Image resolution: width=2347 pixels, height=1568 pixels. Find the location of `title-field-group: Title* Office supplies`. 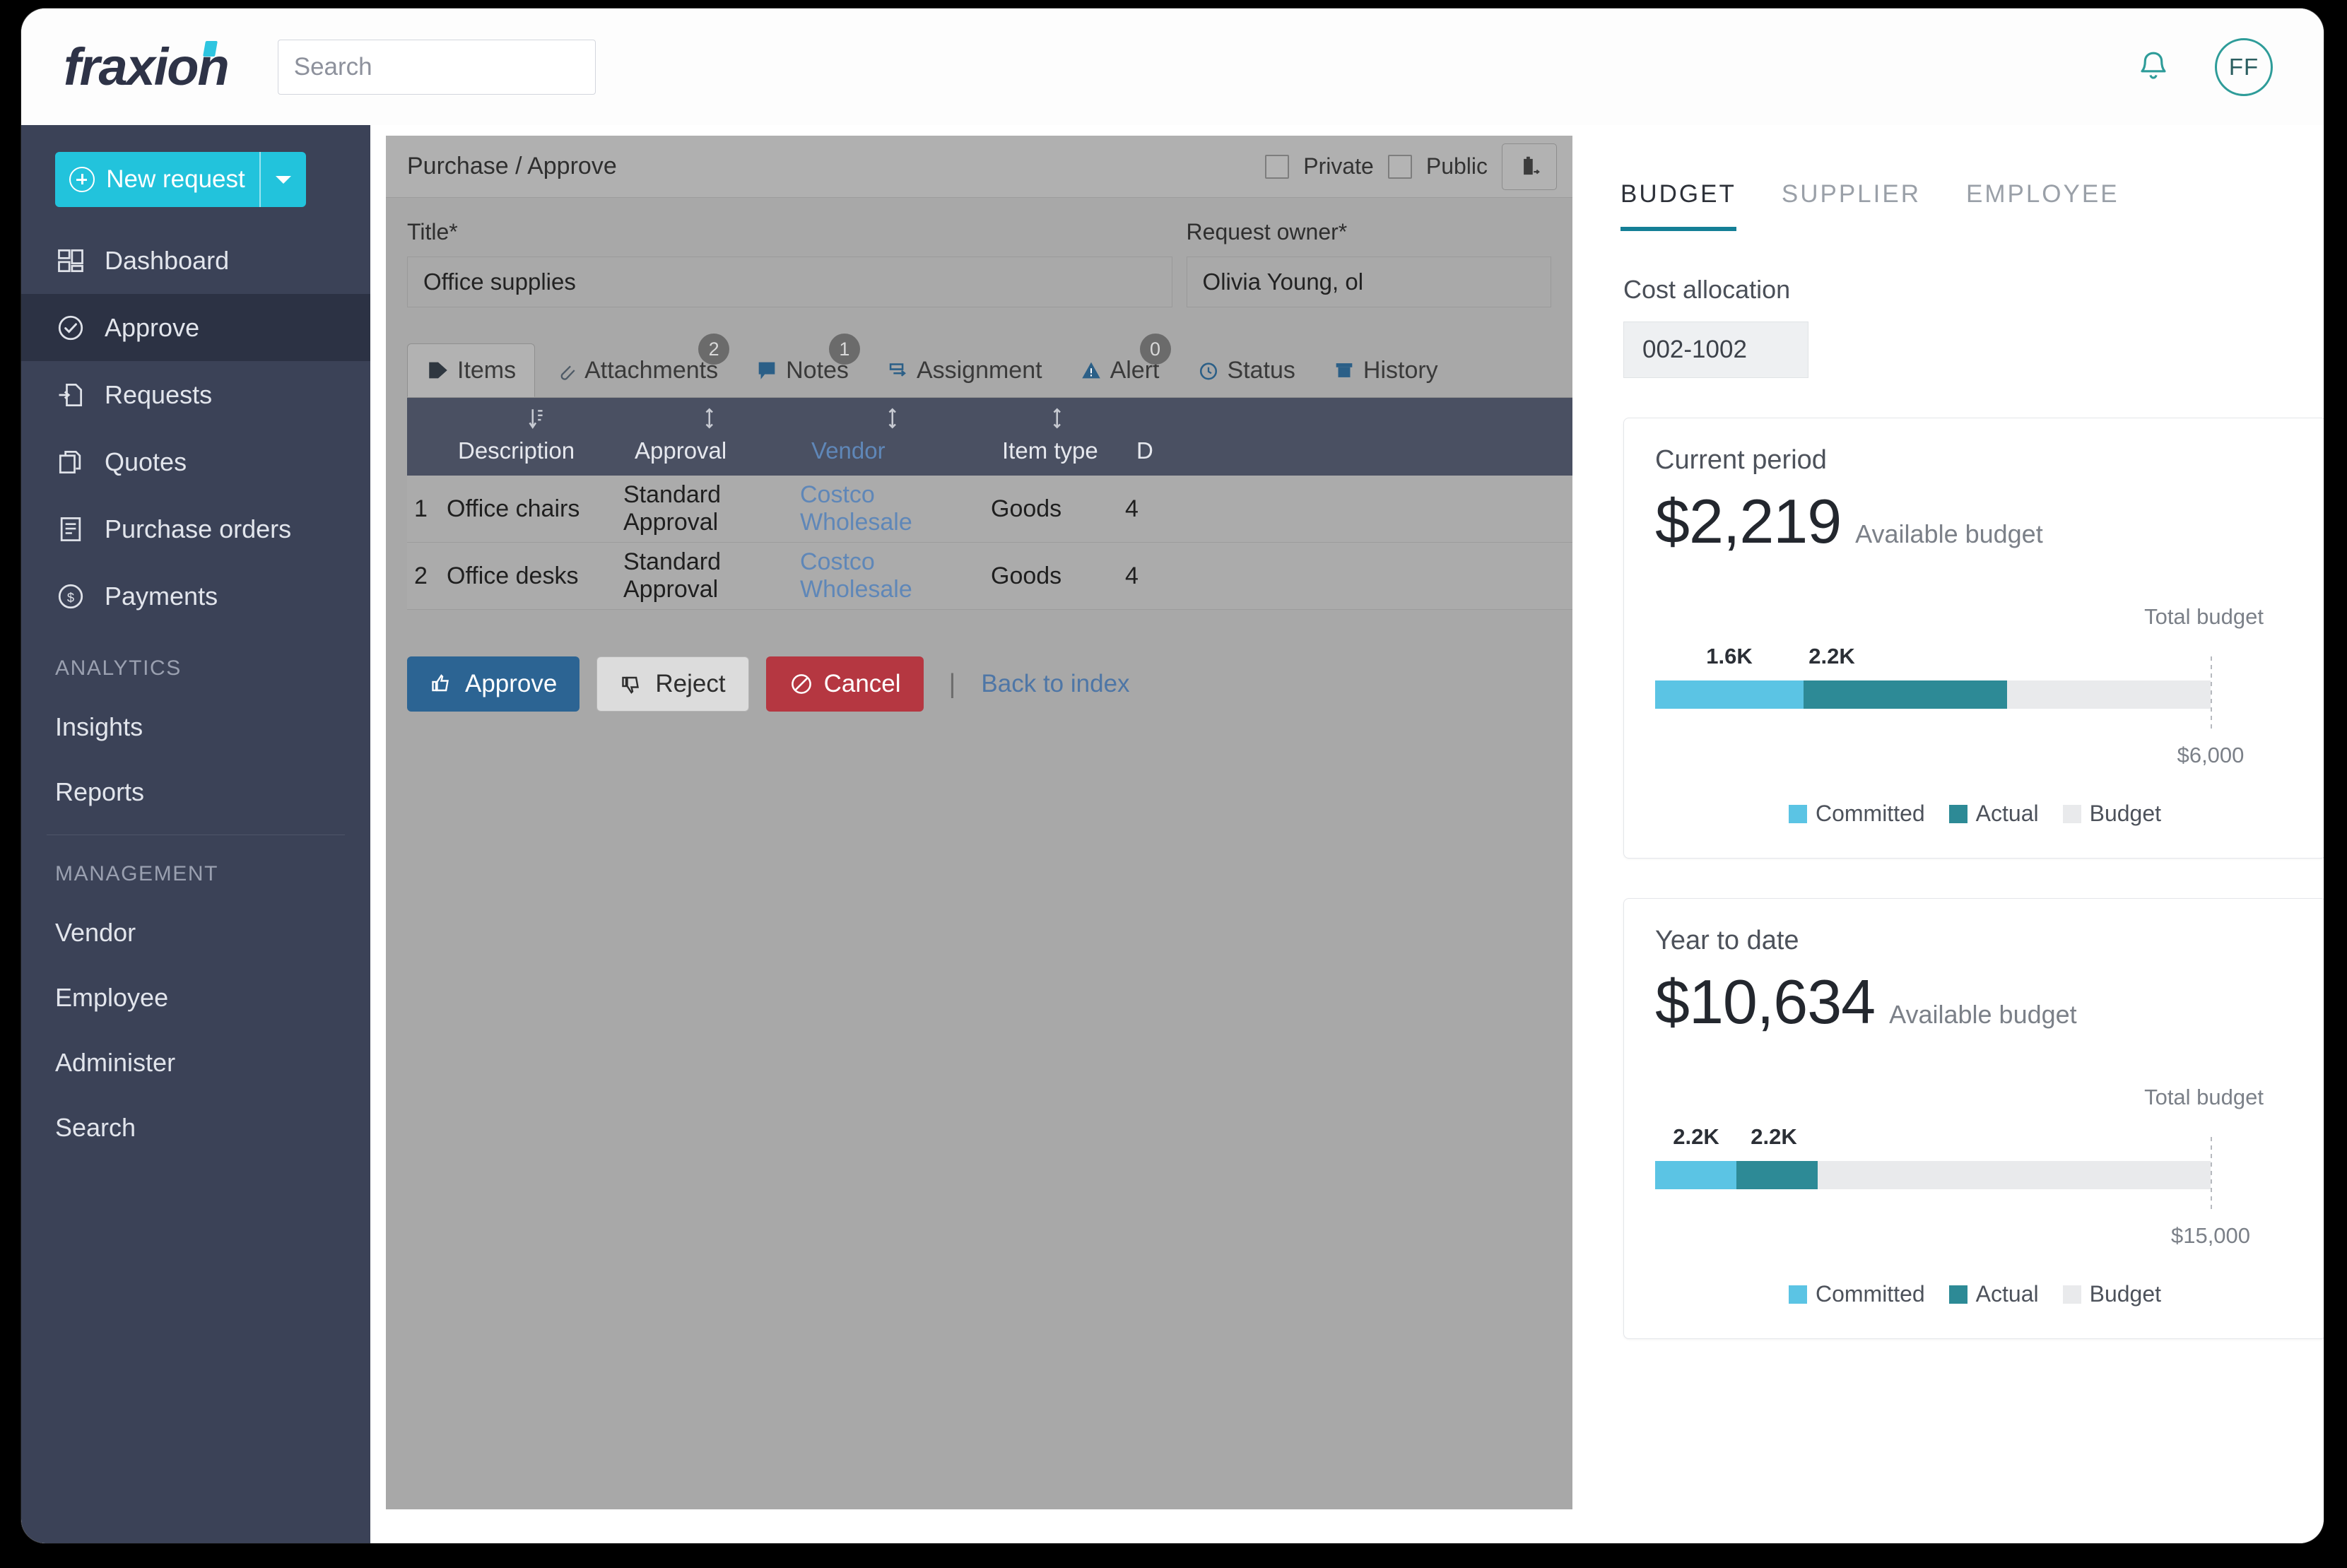

title-field-group: Title* Office supplies is located at coordinates (790, 263).